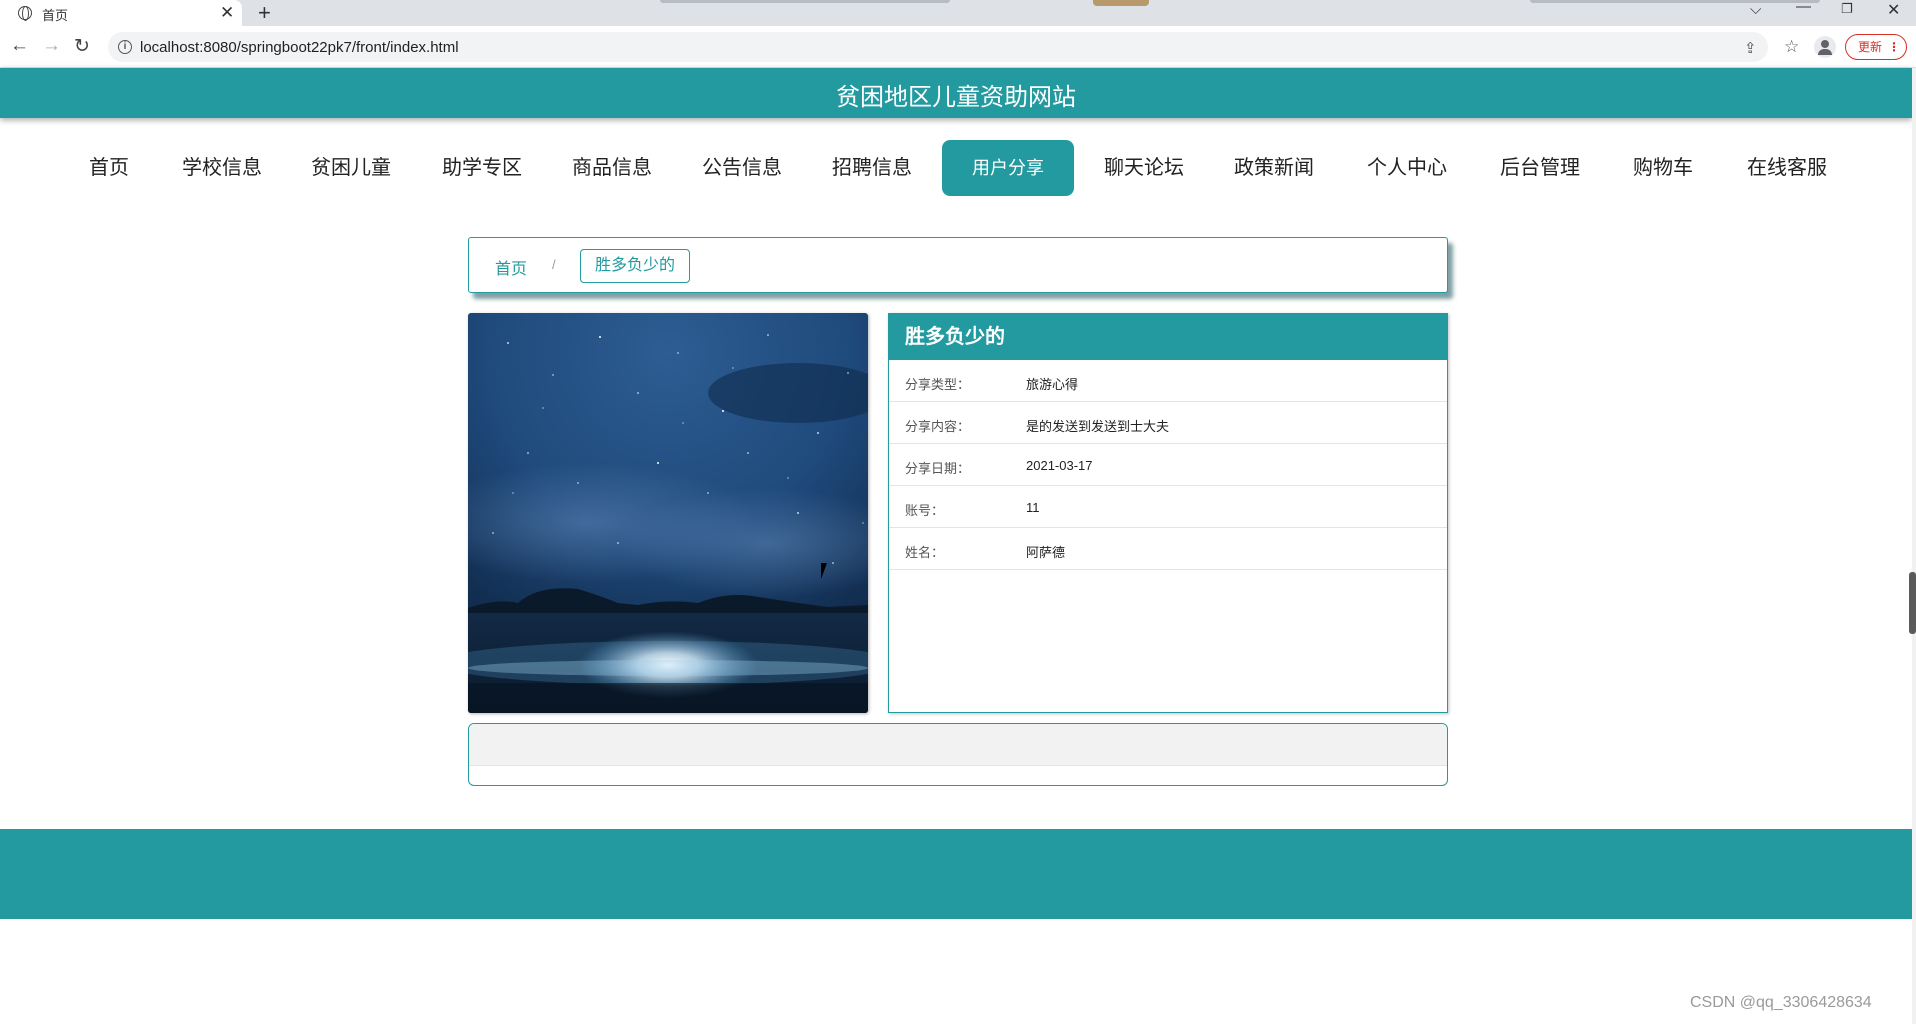 The height and width of the screenshot is (1024, 1916). I want to click on field-label: 姓名：, so click(925, 552).